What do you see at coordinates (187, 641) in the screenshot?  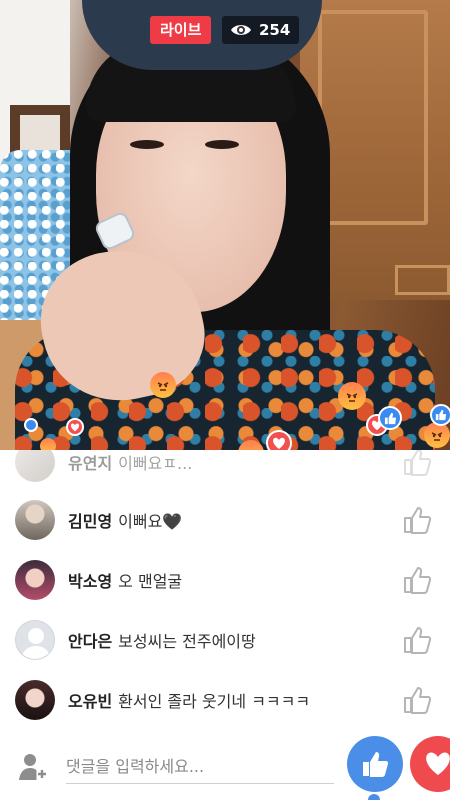 I see `comment-body: 보성씨는 전주에이땅` at bounding box center [187, 641].